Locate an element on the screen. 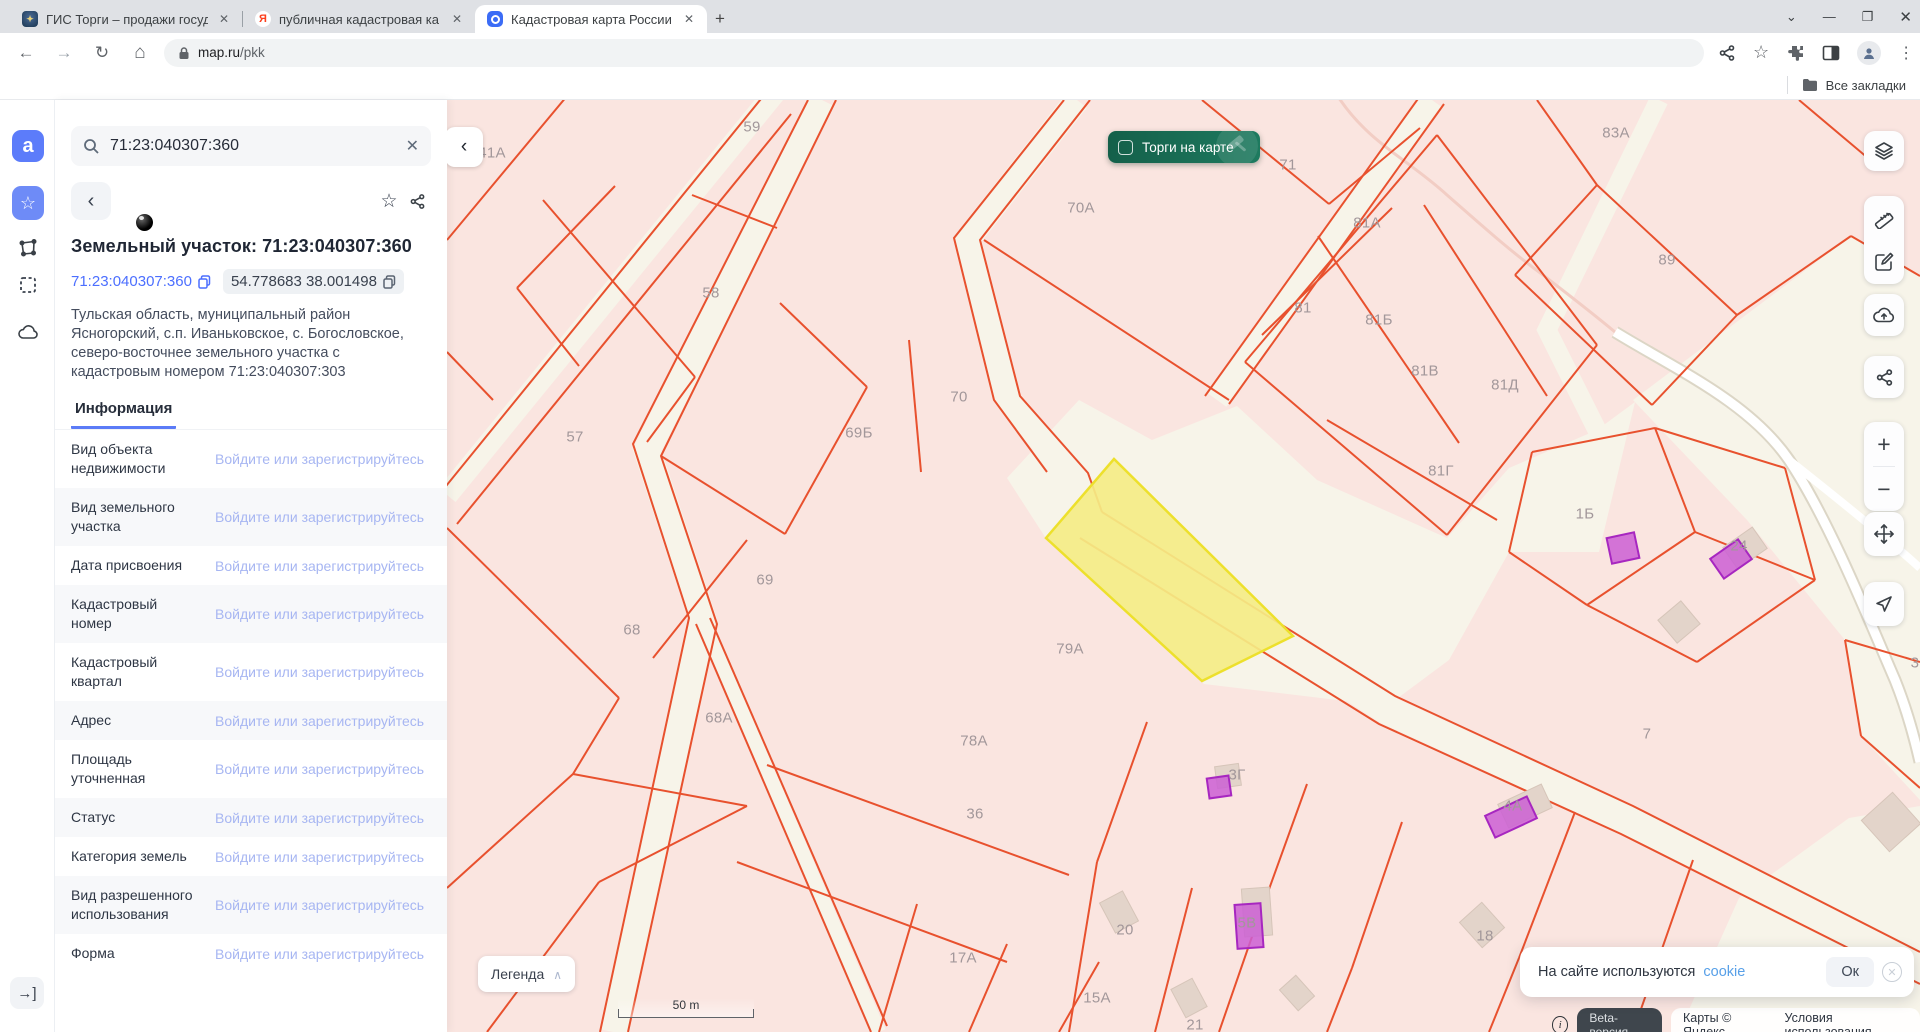 The height and width of the screenshot is (1032, 1920). row-label: Категория земель is located at coordinates (129, 856).